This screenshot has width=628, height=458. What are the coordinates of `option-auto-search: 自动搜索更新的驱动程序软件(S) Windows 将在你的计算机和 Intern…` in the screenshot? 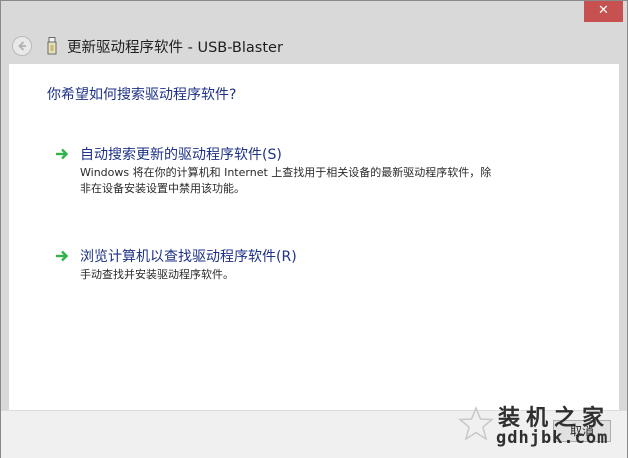 It's located at (315, 170).